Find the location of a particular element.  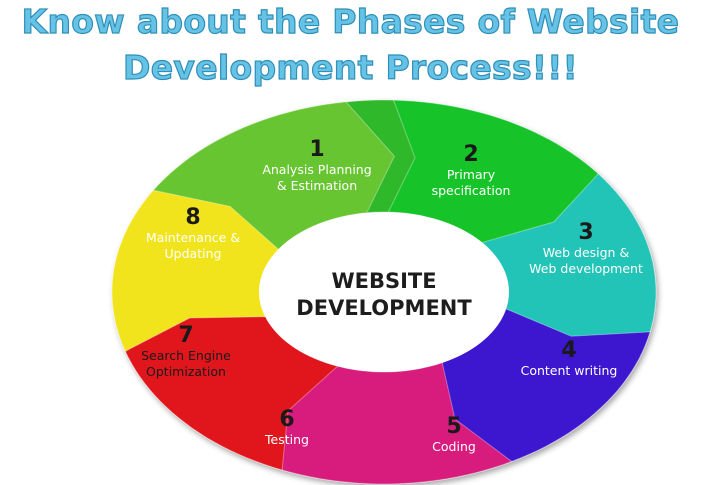

phase-label-2-line-2: specification is located at coordinates (471, 190).